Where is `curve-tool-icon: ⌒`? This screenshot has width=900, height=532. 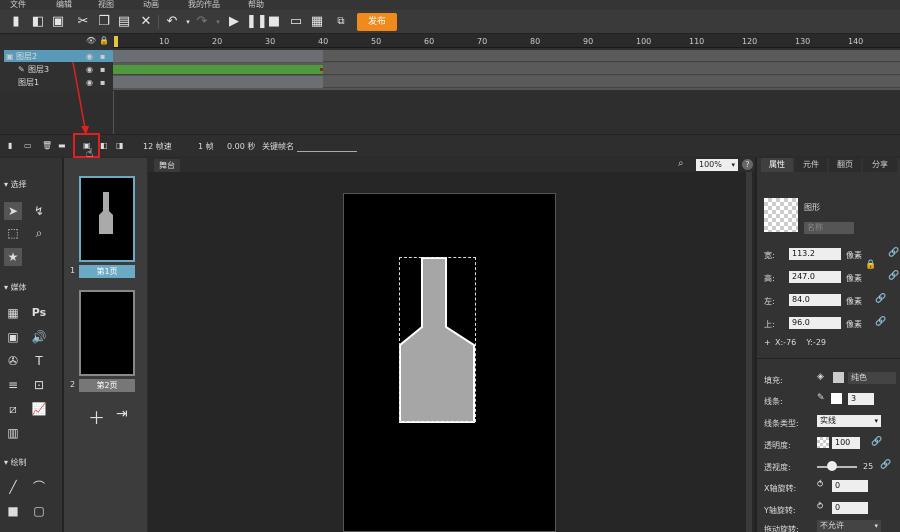
curve-tool-icon: ⌒ is located at coordinates (39, 487).